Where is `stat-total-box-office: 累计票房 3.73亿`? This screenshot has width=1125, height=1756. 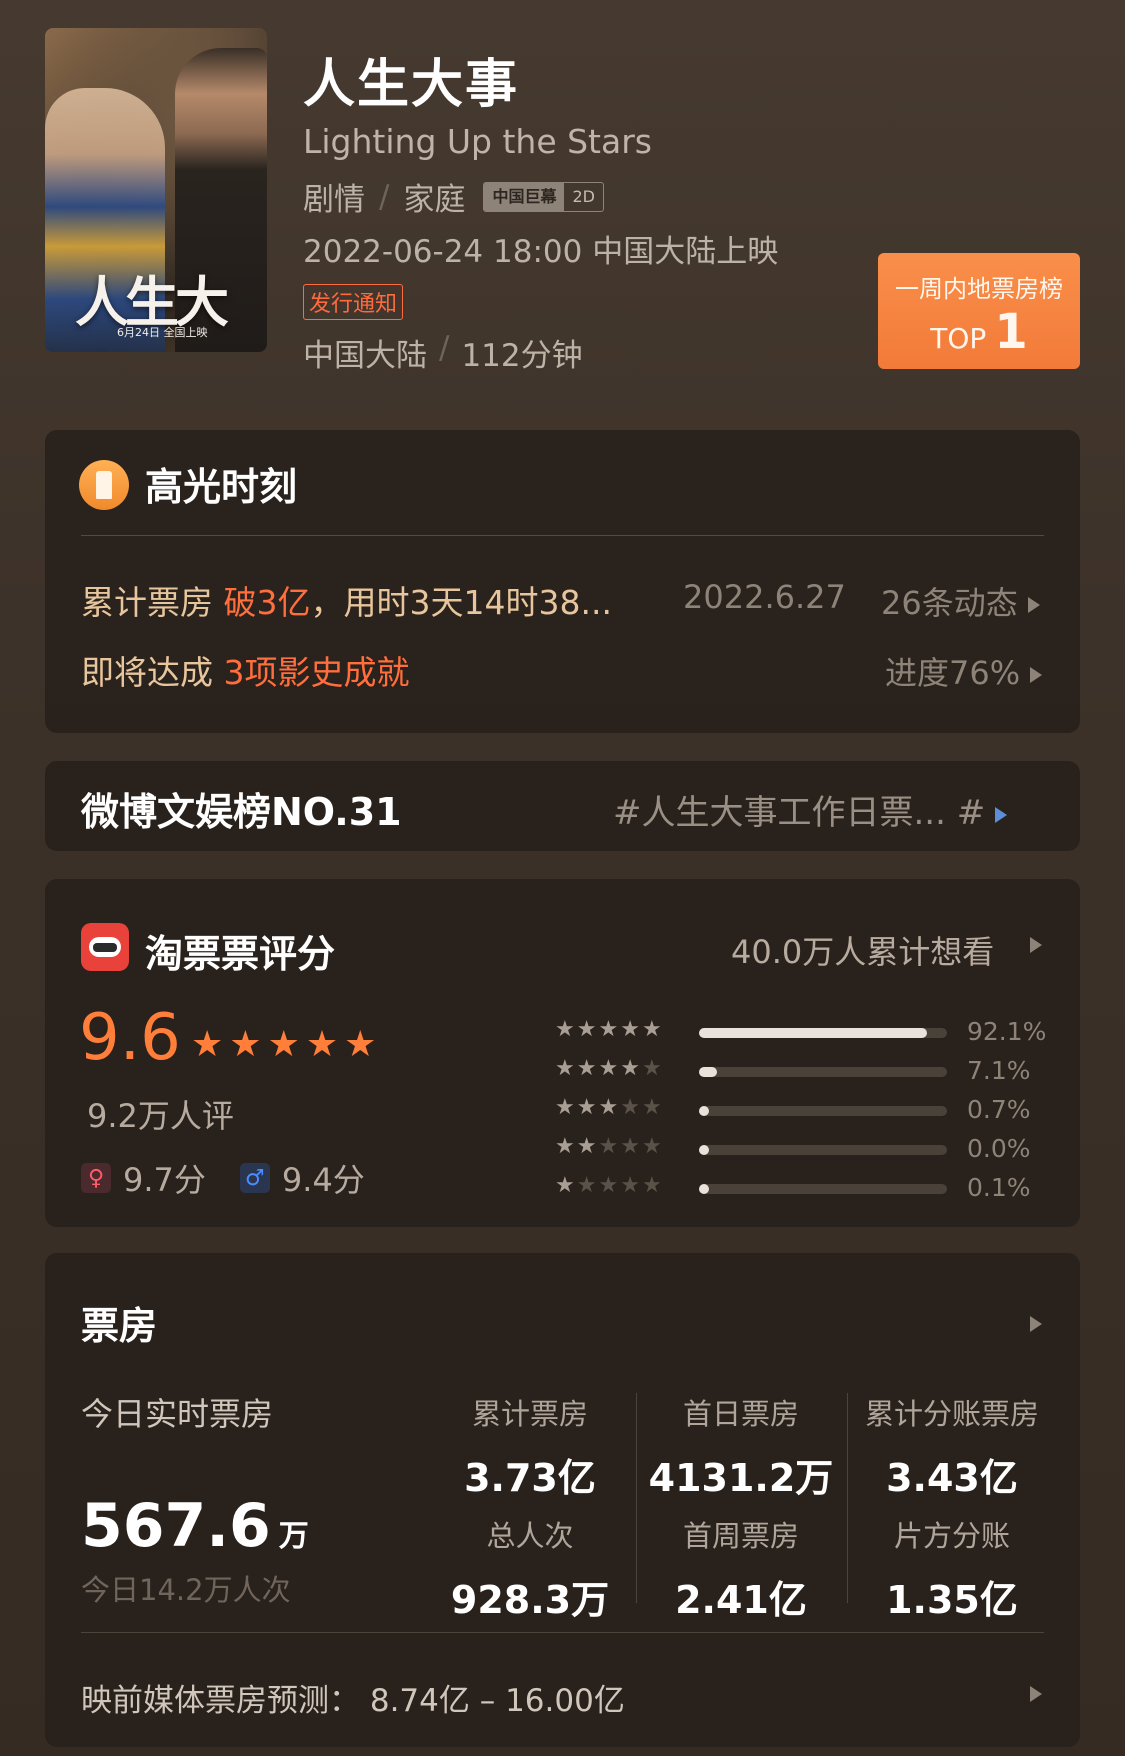 stat-total-box-office: 累计票房 3.73亿 is located at coordinates (530, 1448).